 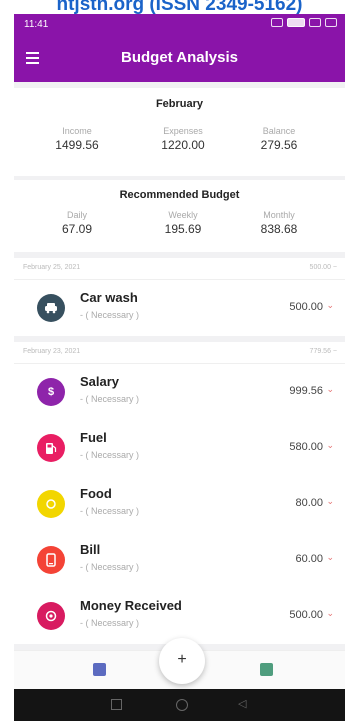 What do you see at coordinates (306, 447) in the screenshot?
I see `transaction-amount: 580.00` at bounding box center [306, 447].